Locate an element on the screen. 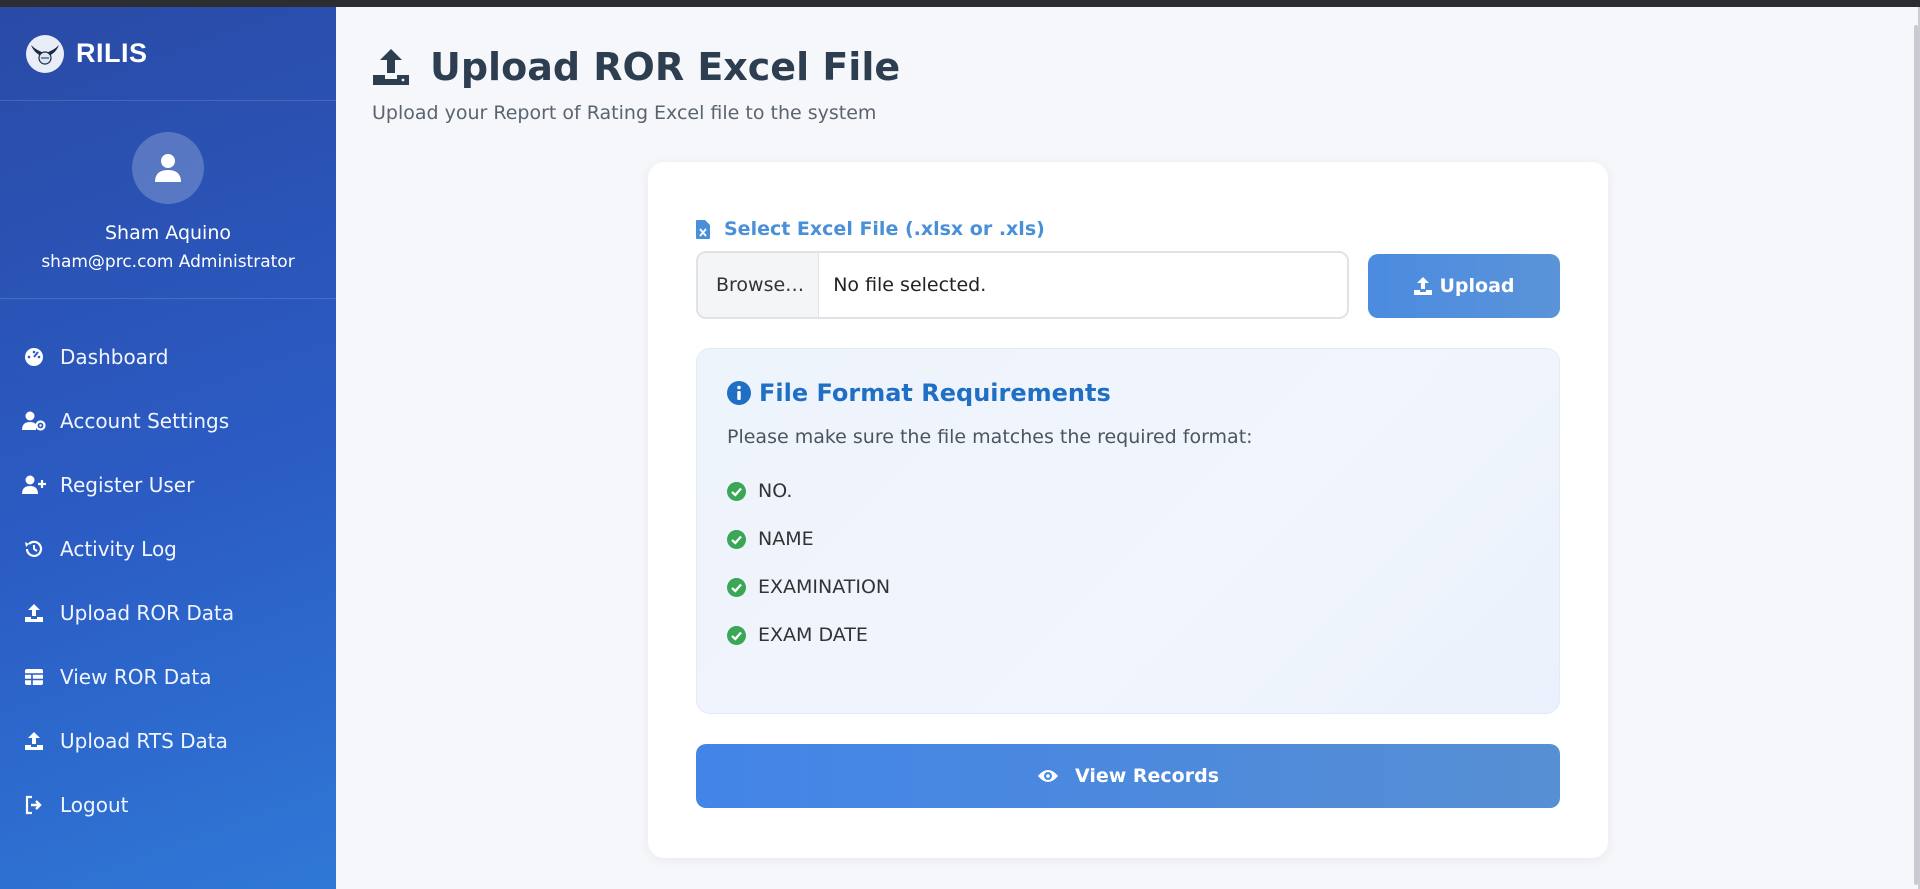 The image size is (1920, 889). list-item: EXAM DATE is located at coordinates (808, 635).